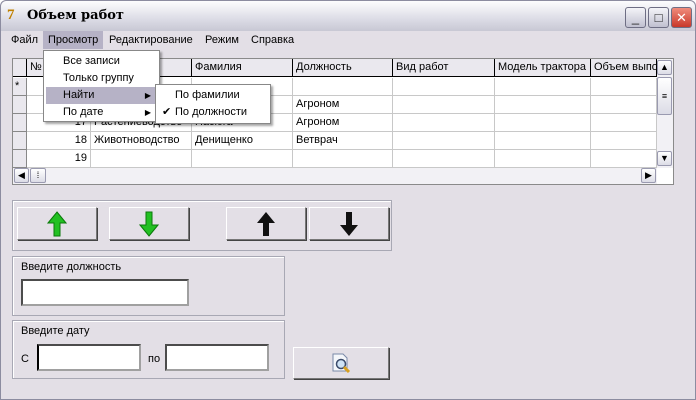  What do you see at coordinates (25, 359) in the screenshot?
I see `date-from-label: С` at bounding box center [25, 359].